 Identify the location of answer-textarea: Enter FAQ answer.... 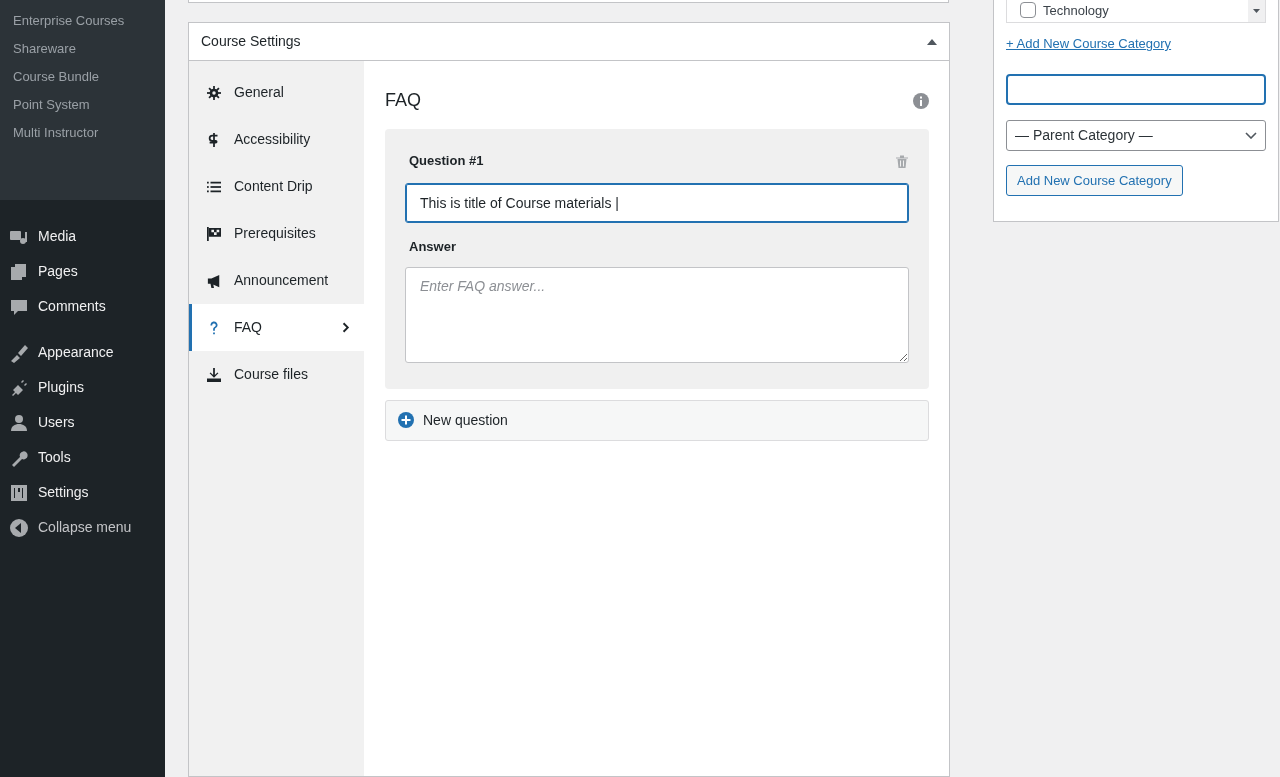
(657, 314).